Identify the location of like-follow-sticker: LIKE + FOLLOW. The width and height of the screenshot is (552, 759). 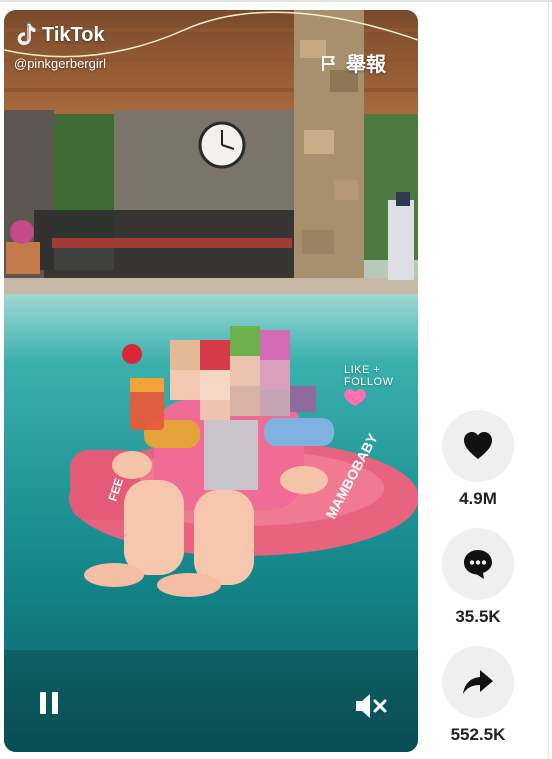
(369, 376).